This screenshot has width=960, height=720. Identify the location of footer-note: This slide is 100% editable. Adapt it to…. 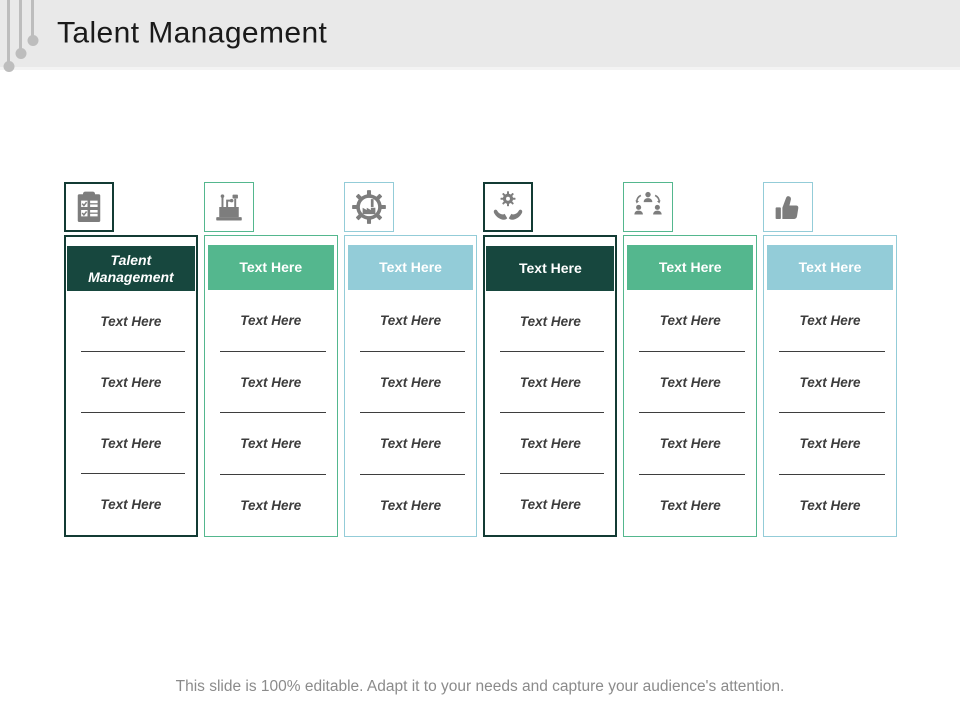
(480, 686).